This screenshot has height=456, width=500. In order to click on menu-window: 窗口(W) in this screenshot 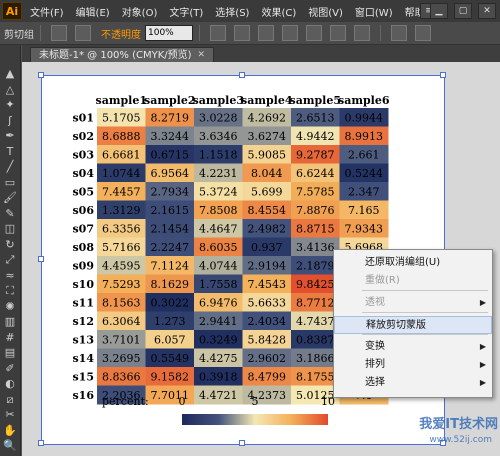, I will do `click(374, 11)`.